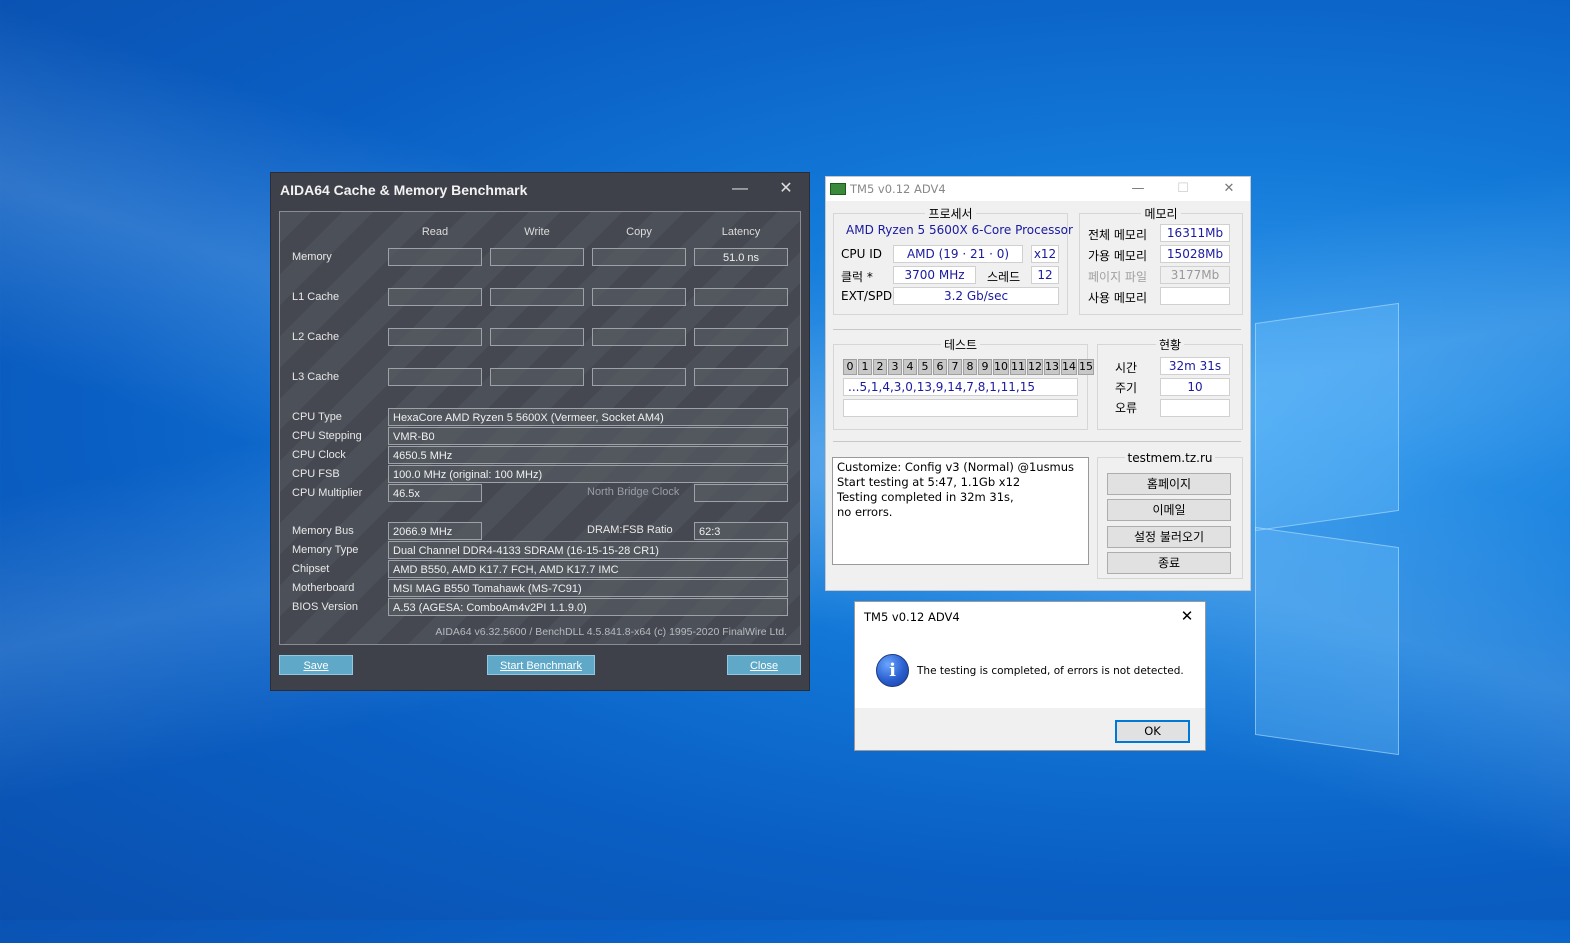 This screenshot has width=1570, height=943. What do you see at coordinates (1170, 458) in the screenshot?
I see `site-group-label: testmem.tz.ru` at bounding box center [1170, 458].